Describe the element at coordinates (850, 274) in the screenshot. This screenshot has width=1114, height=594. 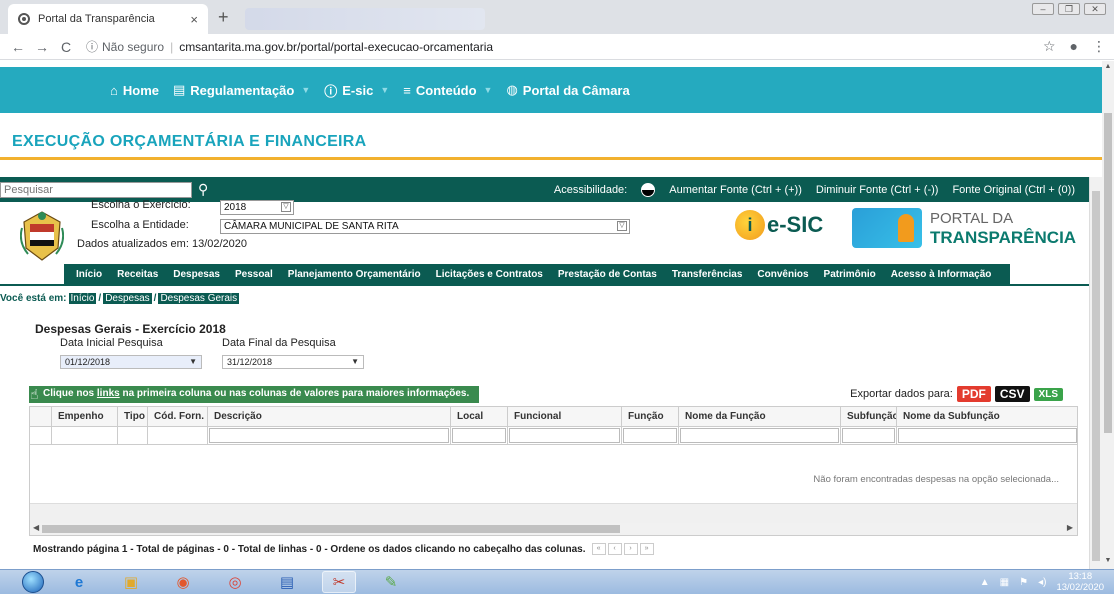
I see `menu-patrimonio: Patrimônio` at that location.